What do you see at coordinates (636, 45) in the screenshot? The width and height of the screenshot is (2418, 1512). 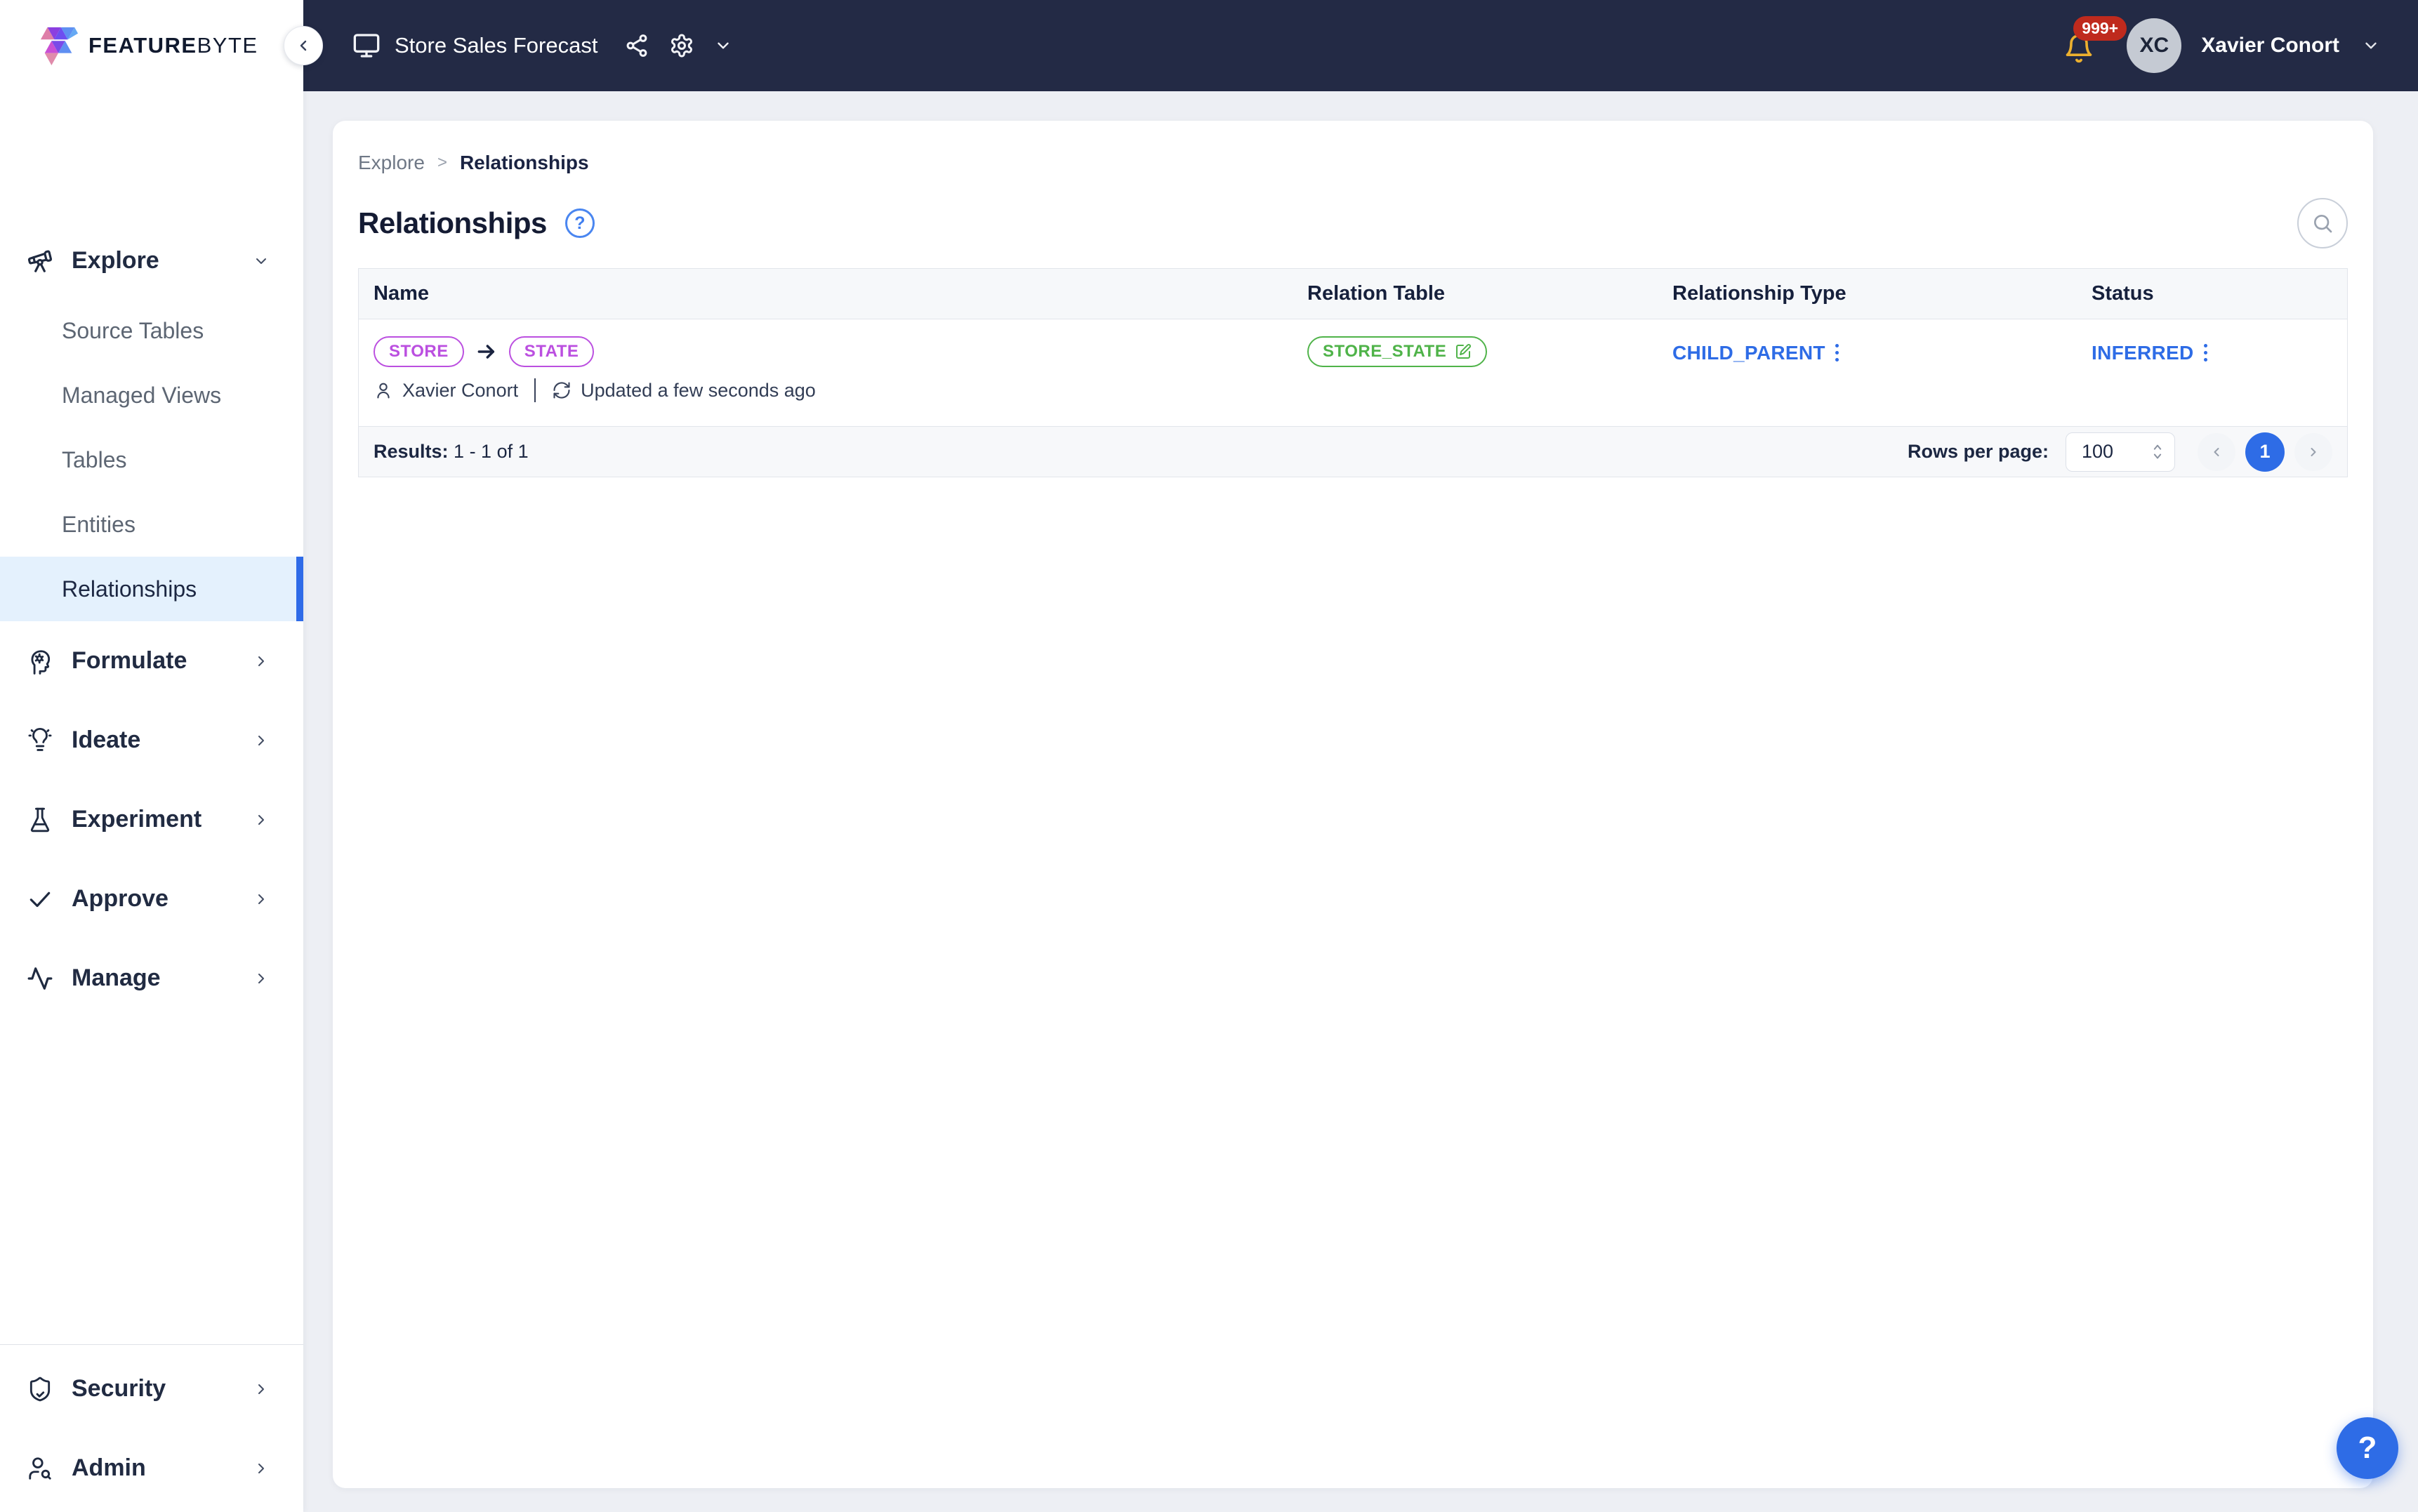 I see `share-icon` at bounding box center [636, 45].